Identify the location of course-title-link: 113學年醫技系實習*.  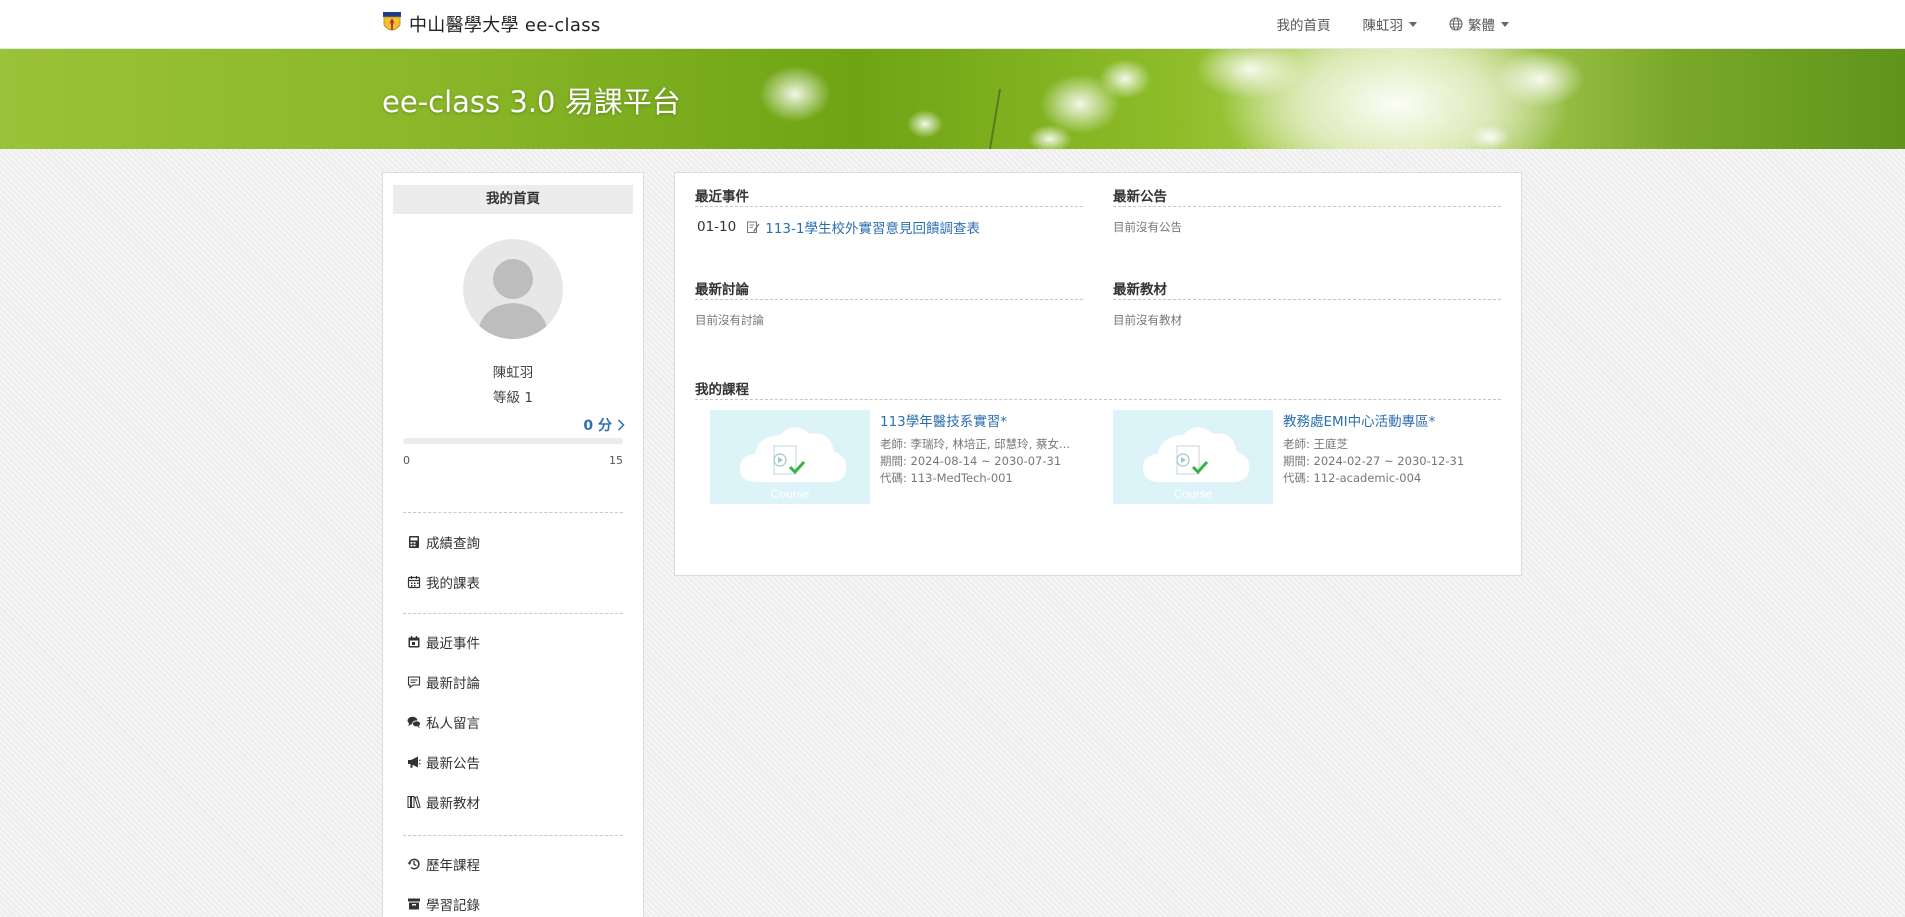
(985, 420).